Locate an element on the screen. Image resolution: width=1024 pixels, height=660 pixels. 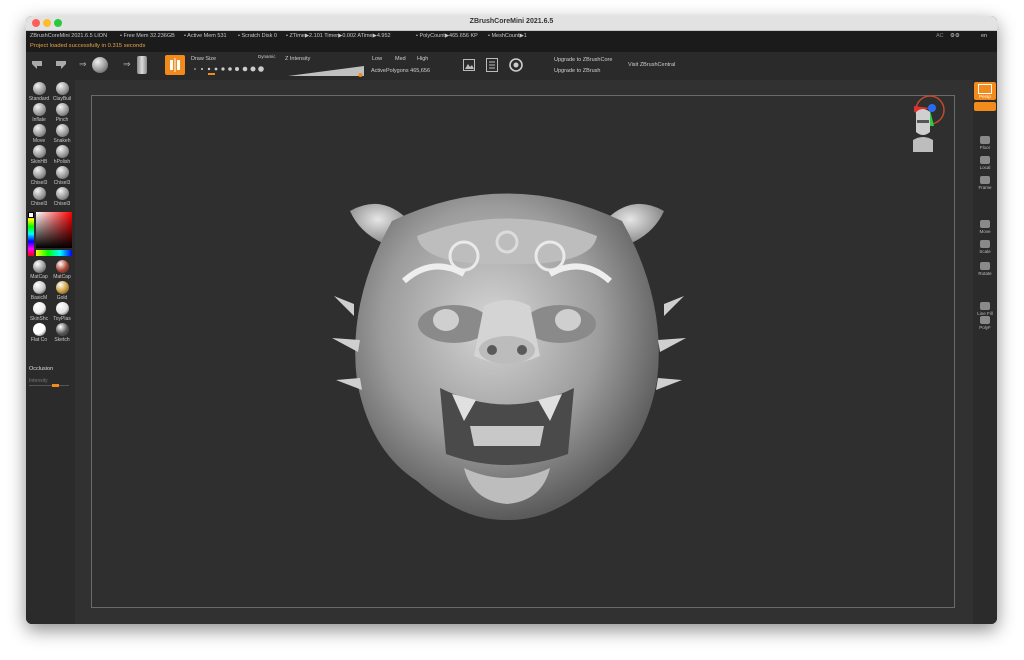
med-label: Med is located at coordinates (400, 59).